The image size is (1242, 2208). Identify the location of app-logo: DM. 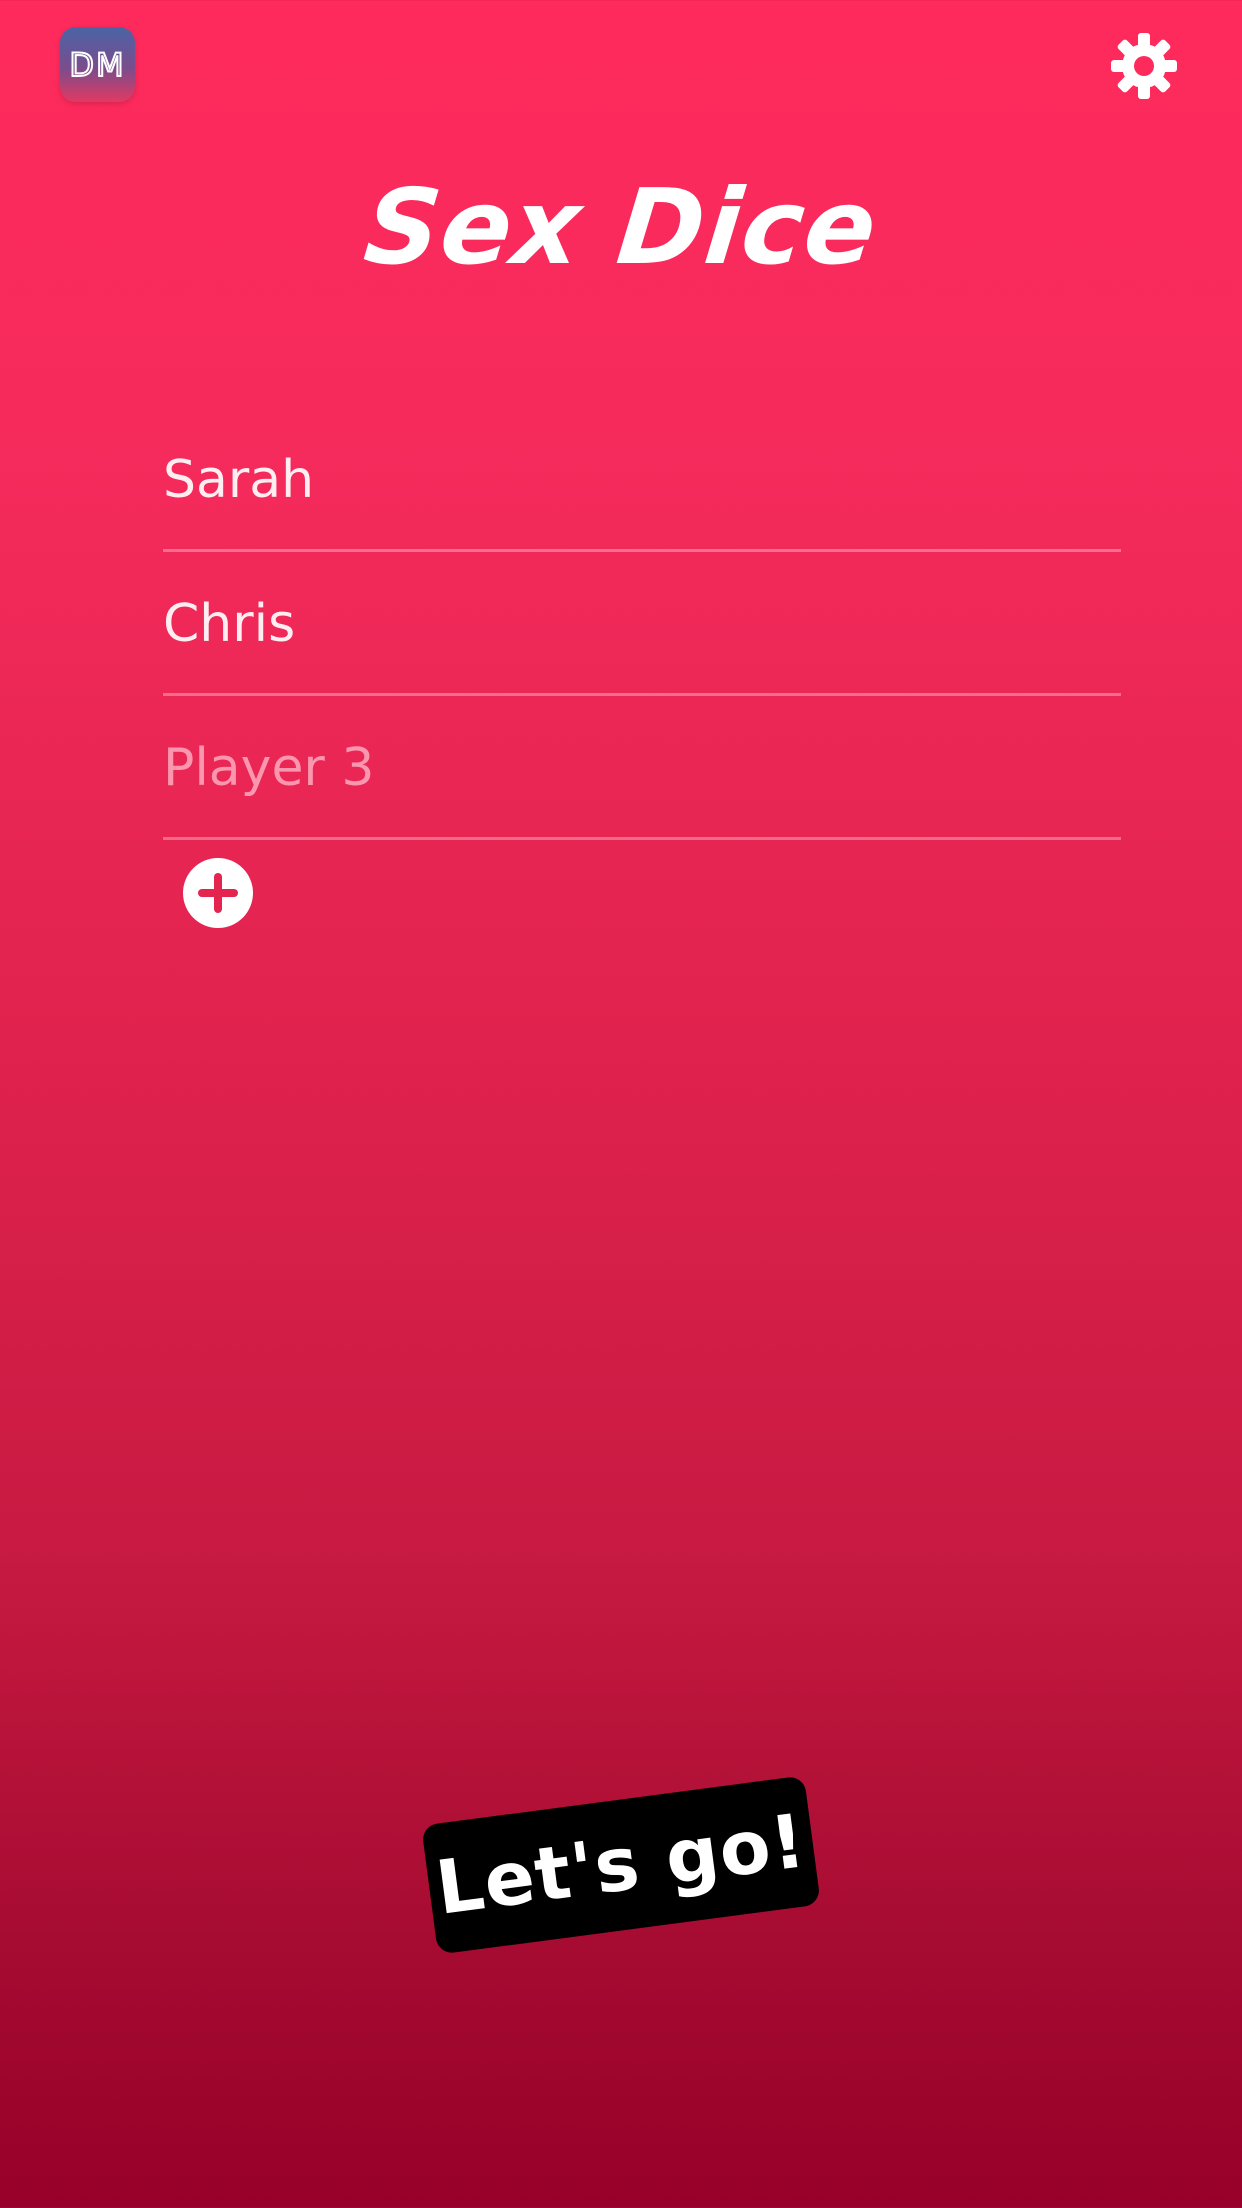
(97, 64).